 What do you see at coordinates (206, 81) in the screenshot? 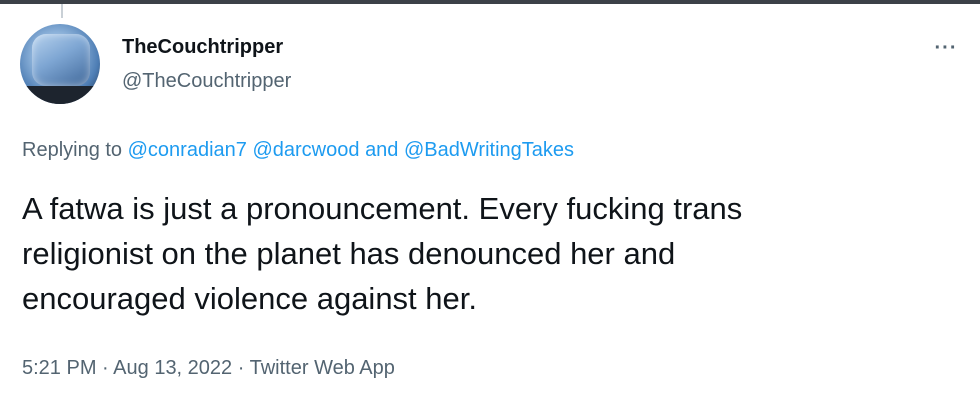
I see `author-handle: @TheCouchtripper` at bounding box center [206, 81].